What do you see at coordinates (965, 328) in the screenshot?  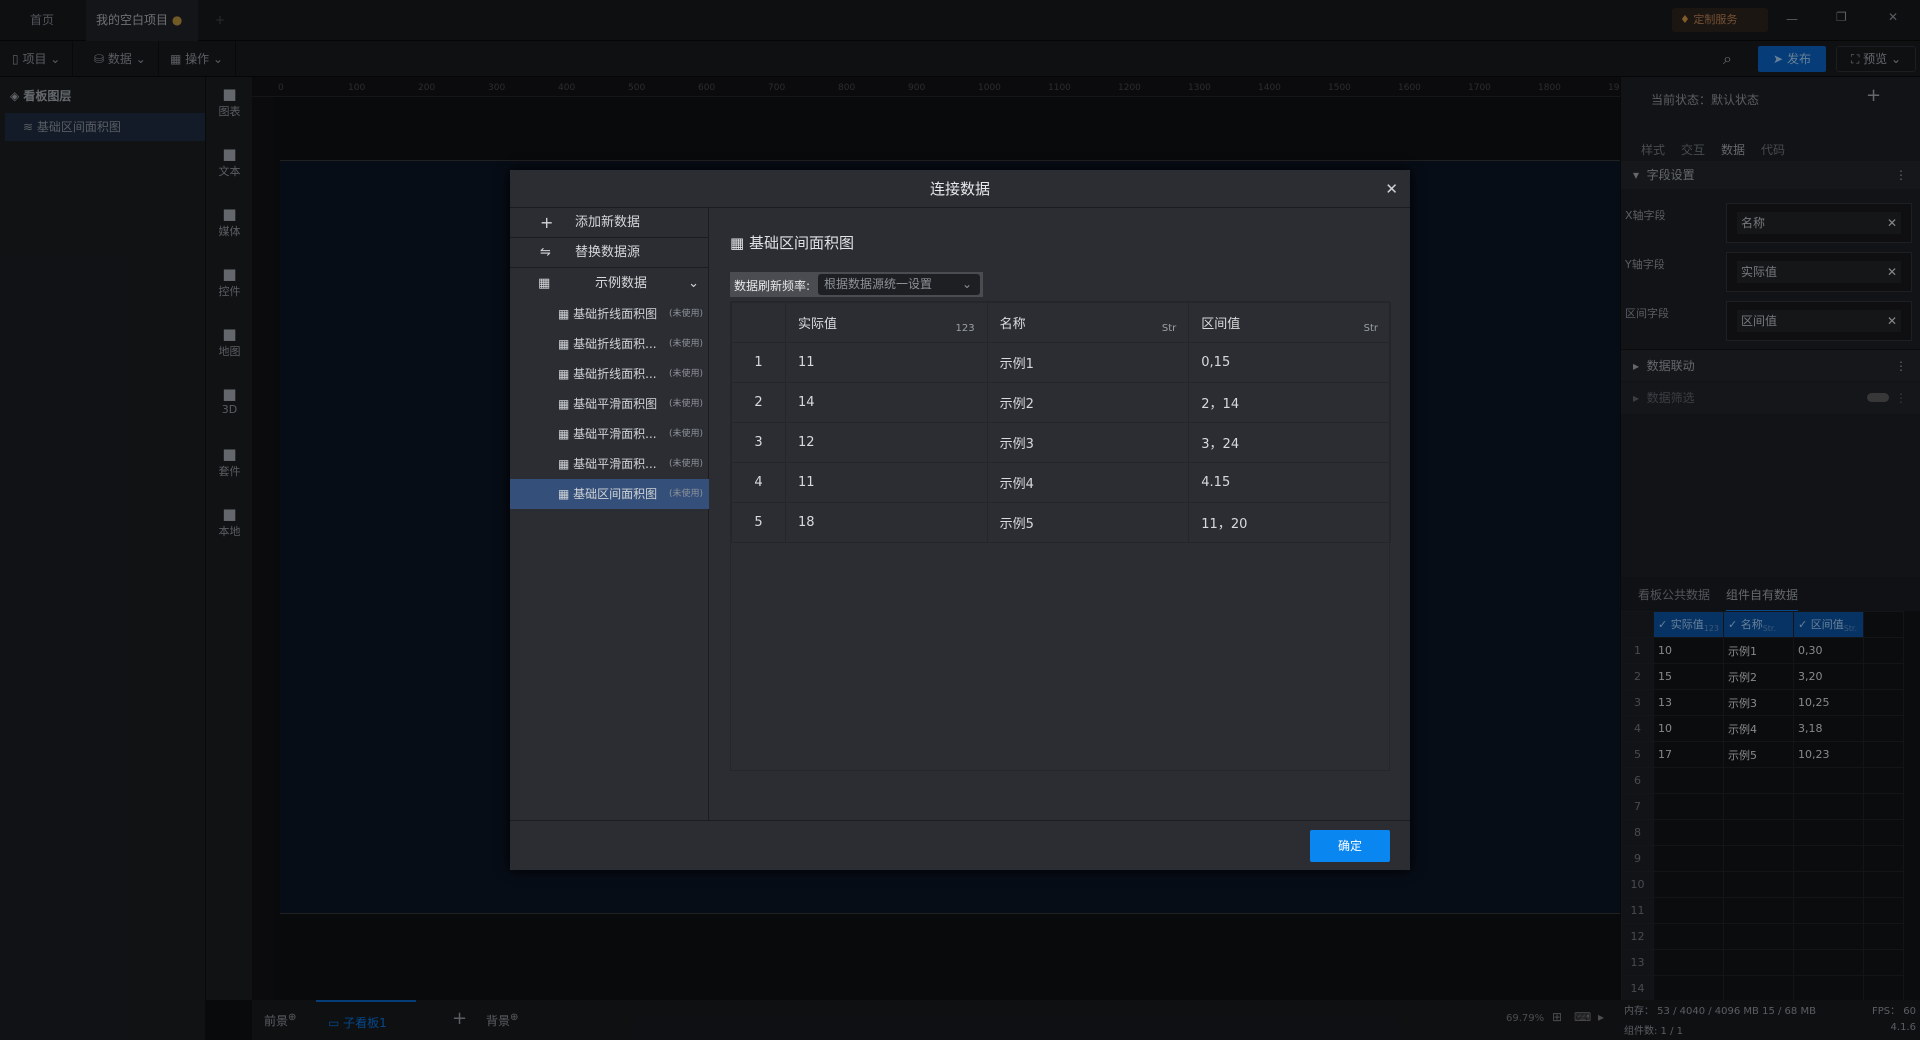 I see `column-type: 123` at bounding box center [965, 328].